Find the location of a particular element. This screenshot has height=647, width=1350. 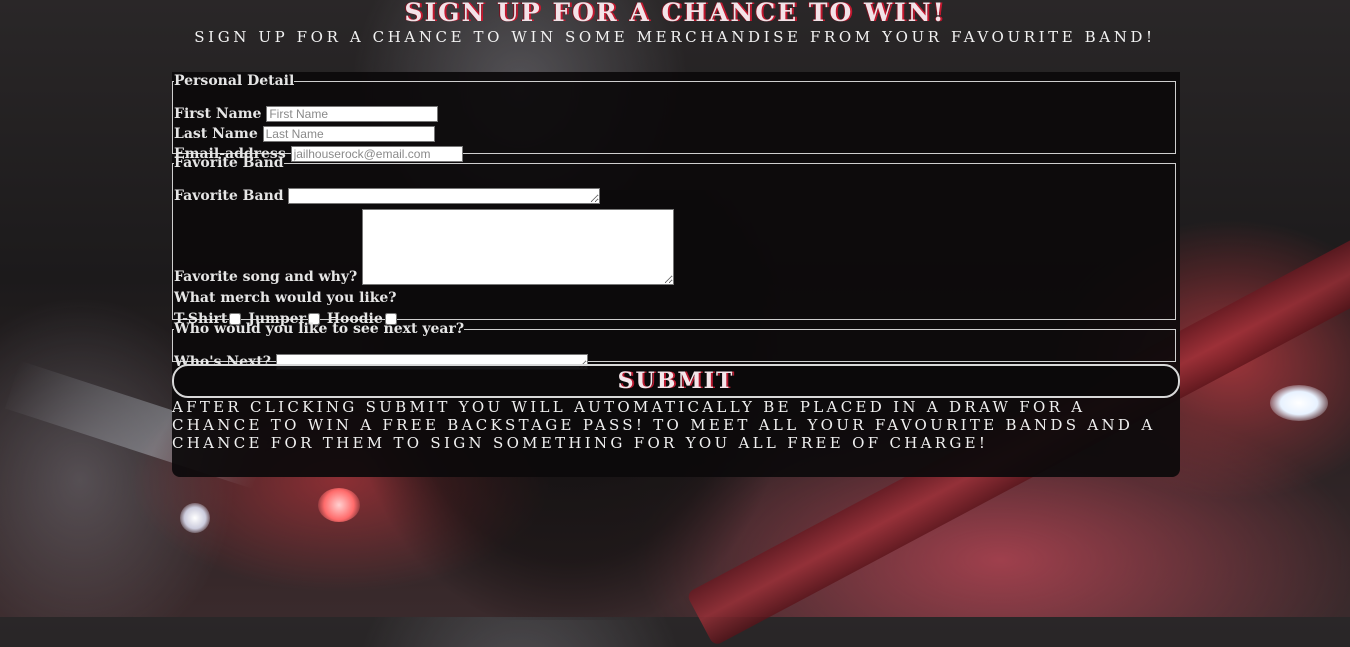

red-stage-light-icon is located at coordinates (339, 505).